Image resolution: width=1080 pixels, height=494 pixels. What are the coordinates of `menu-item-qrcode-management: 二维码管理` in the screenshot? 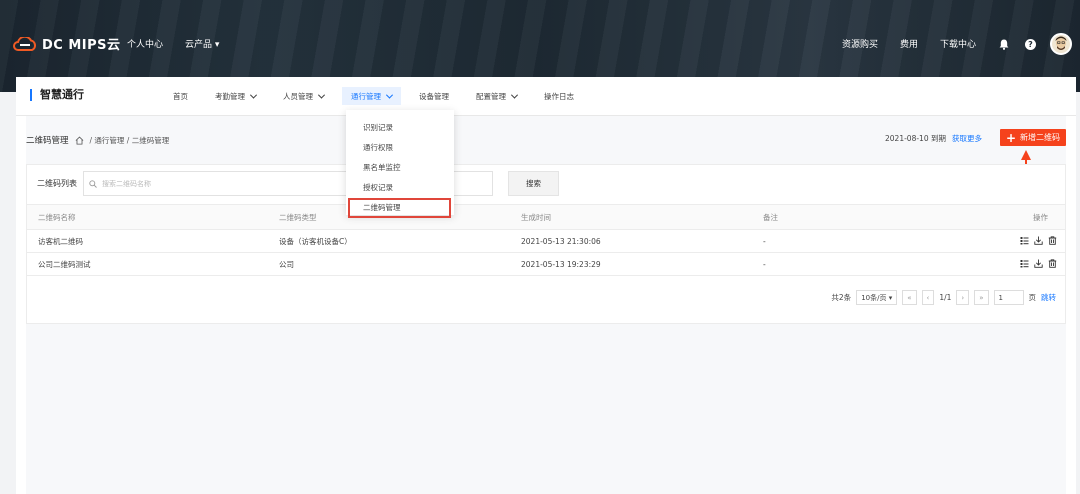 It's located at (399, 208).